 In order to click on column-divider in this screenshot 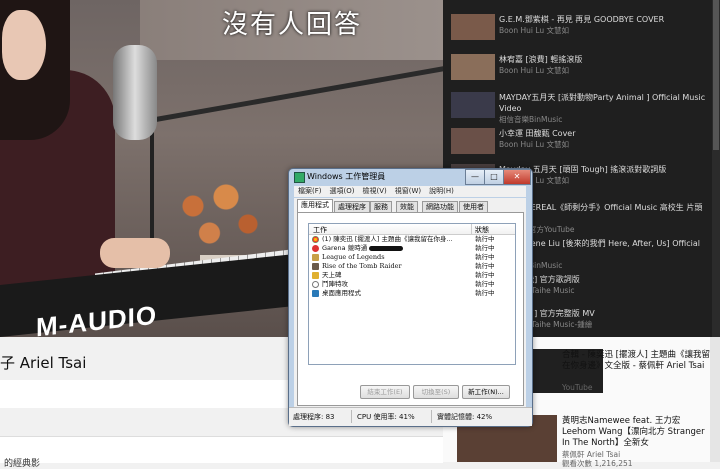, I will do `click(471, 229)`.